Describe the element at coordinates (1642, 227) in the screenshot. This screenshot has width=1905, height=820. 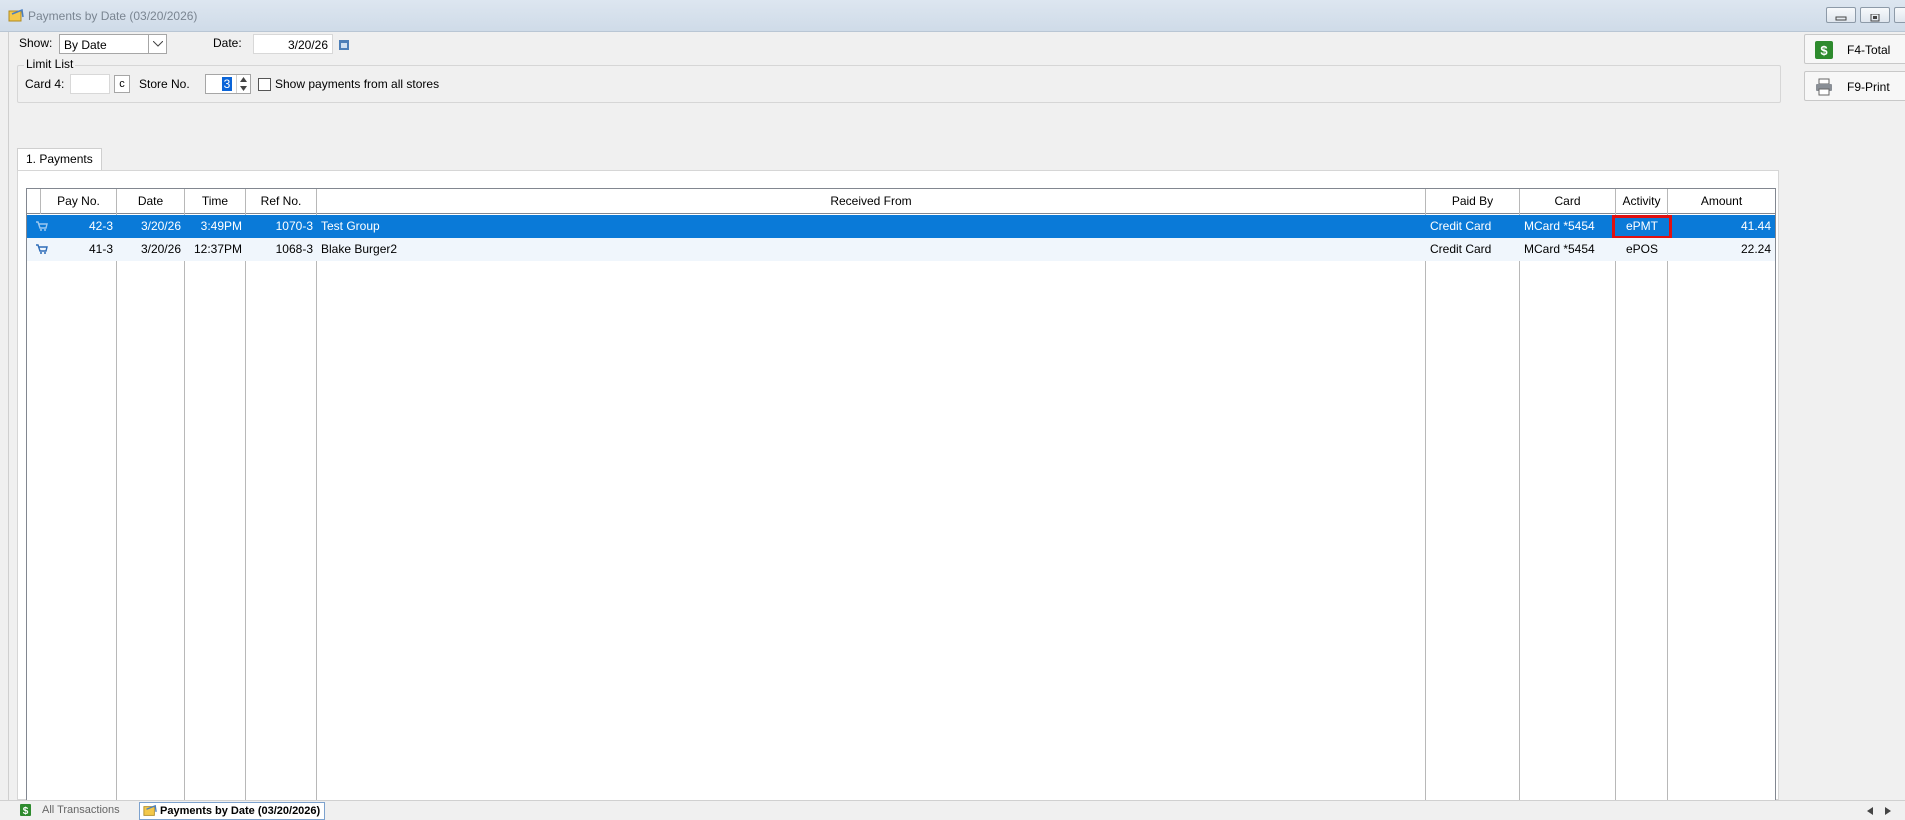
I see `activity-highlight-box` at that location.